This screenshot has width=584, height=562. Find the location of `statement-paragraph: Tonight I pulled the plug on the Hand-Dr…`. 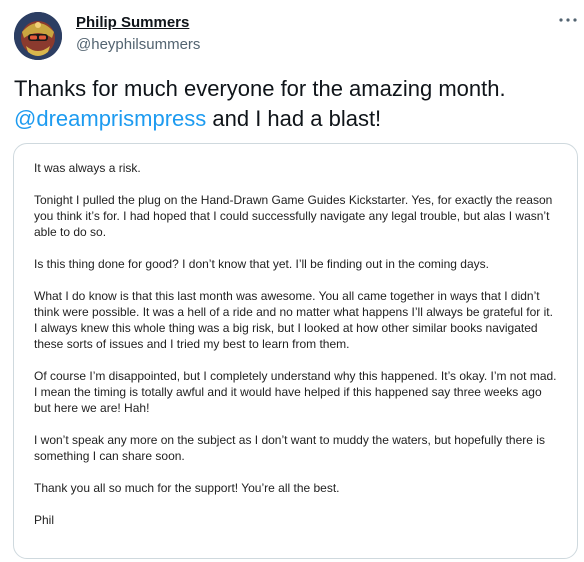

statement-paragraph: Tonight I pulled the plug on the Hand-Dr… is located at coordinates (293, 216).